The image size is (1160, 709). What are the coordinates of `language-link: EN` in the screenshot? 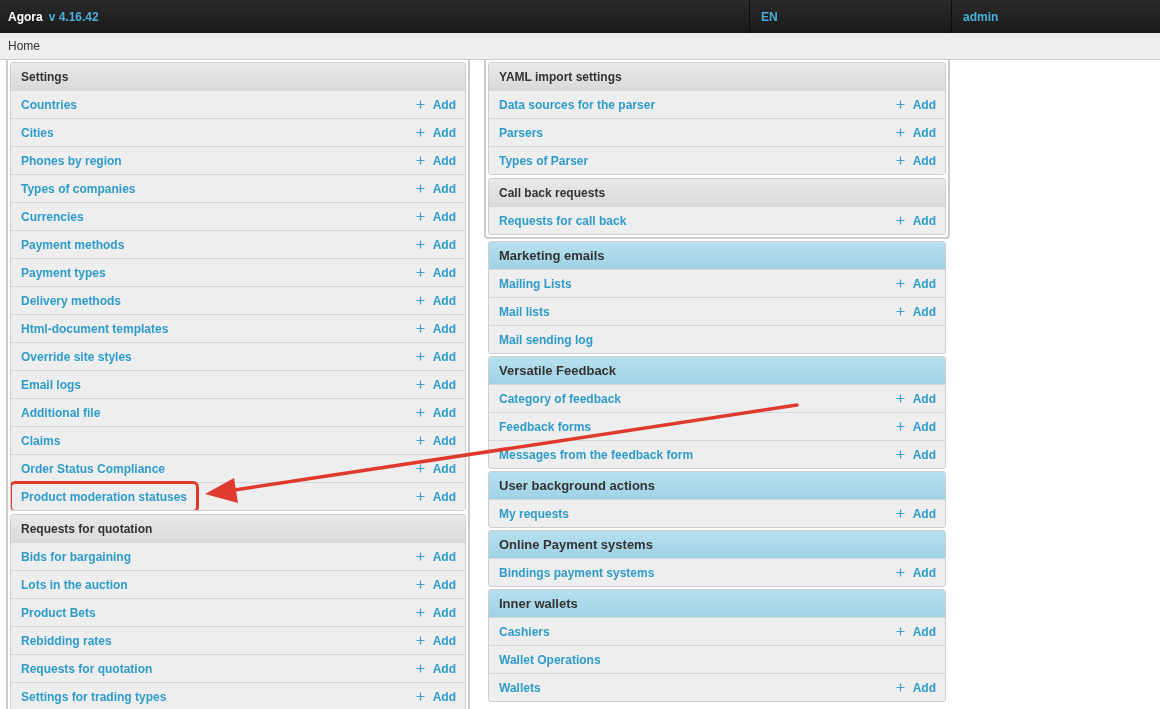 It's located at (769, 16).